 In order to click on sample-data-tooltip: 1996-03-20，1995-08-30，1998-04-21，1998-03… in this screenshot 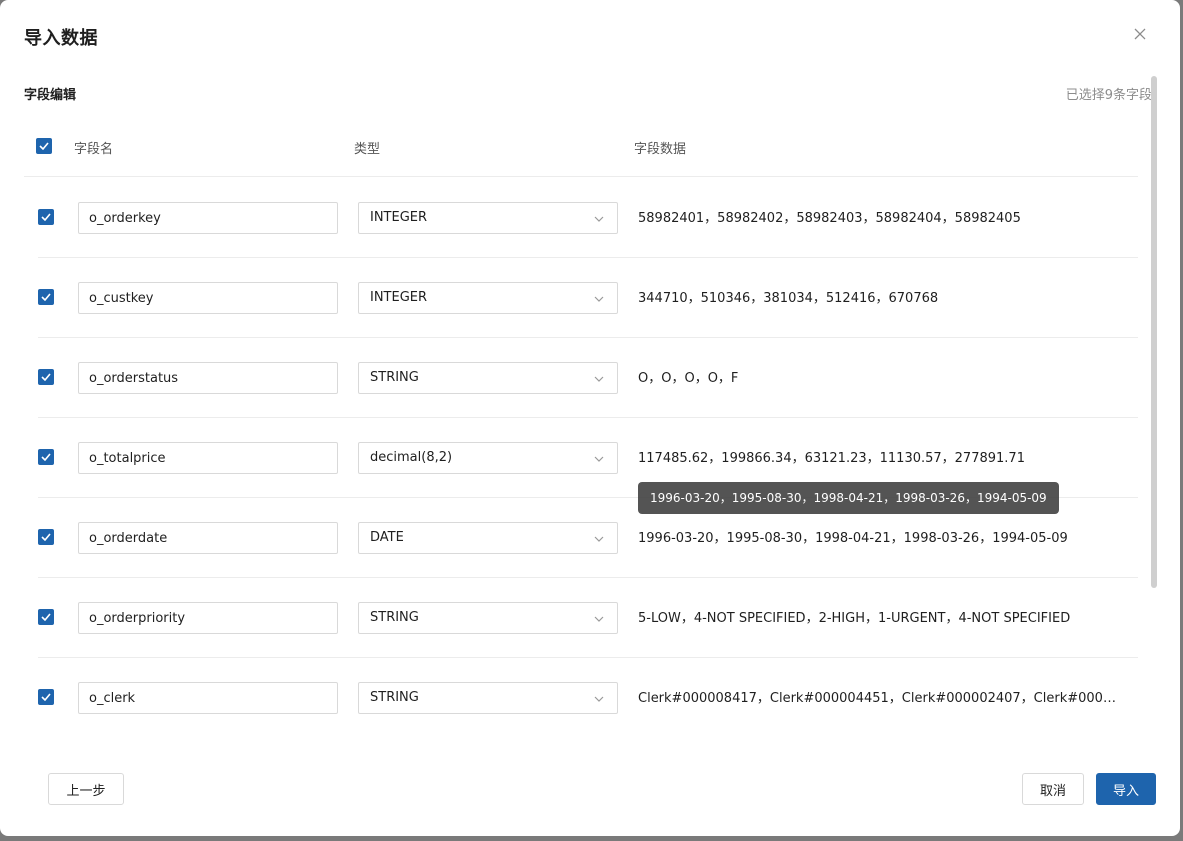, I will do `click(848, 498)`.